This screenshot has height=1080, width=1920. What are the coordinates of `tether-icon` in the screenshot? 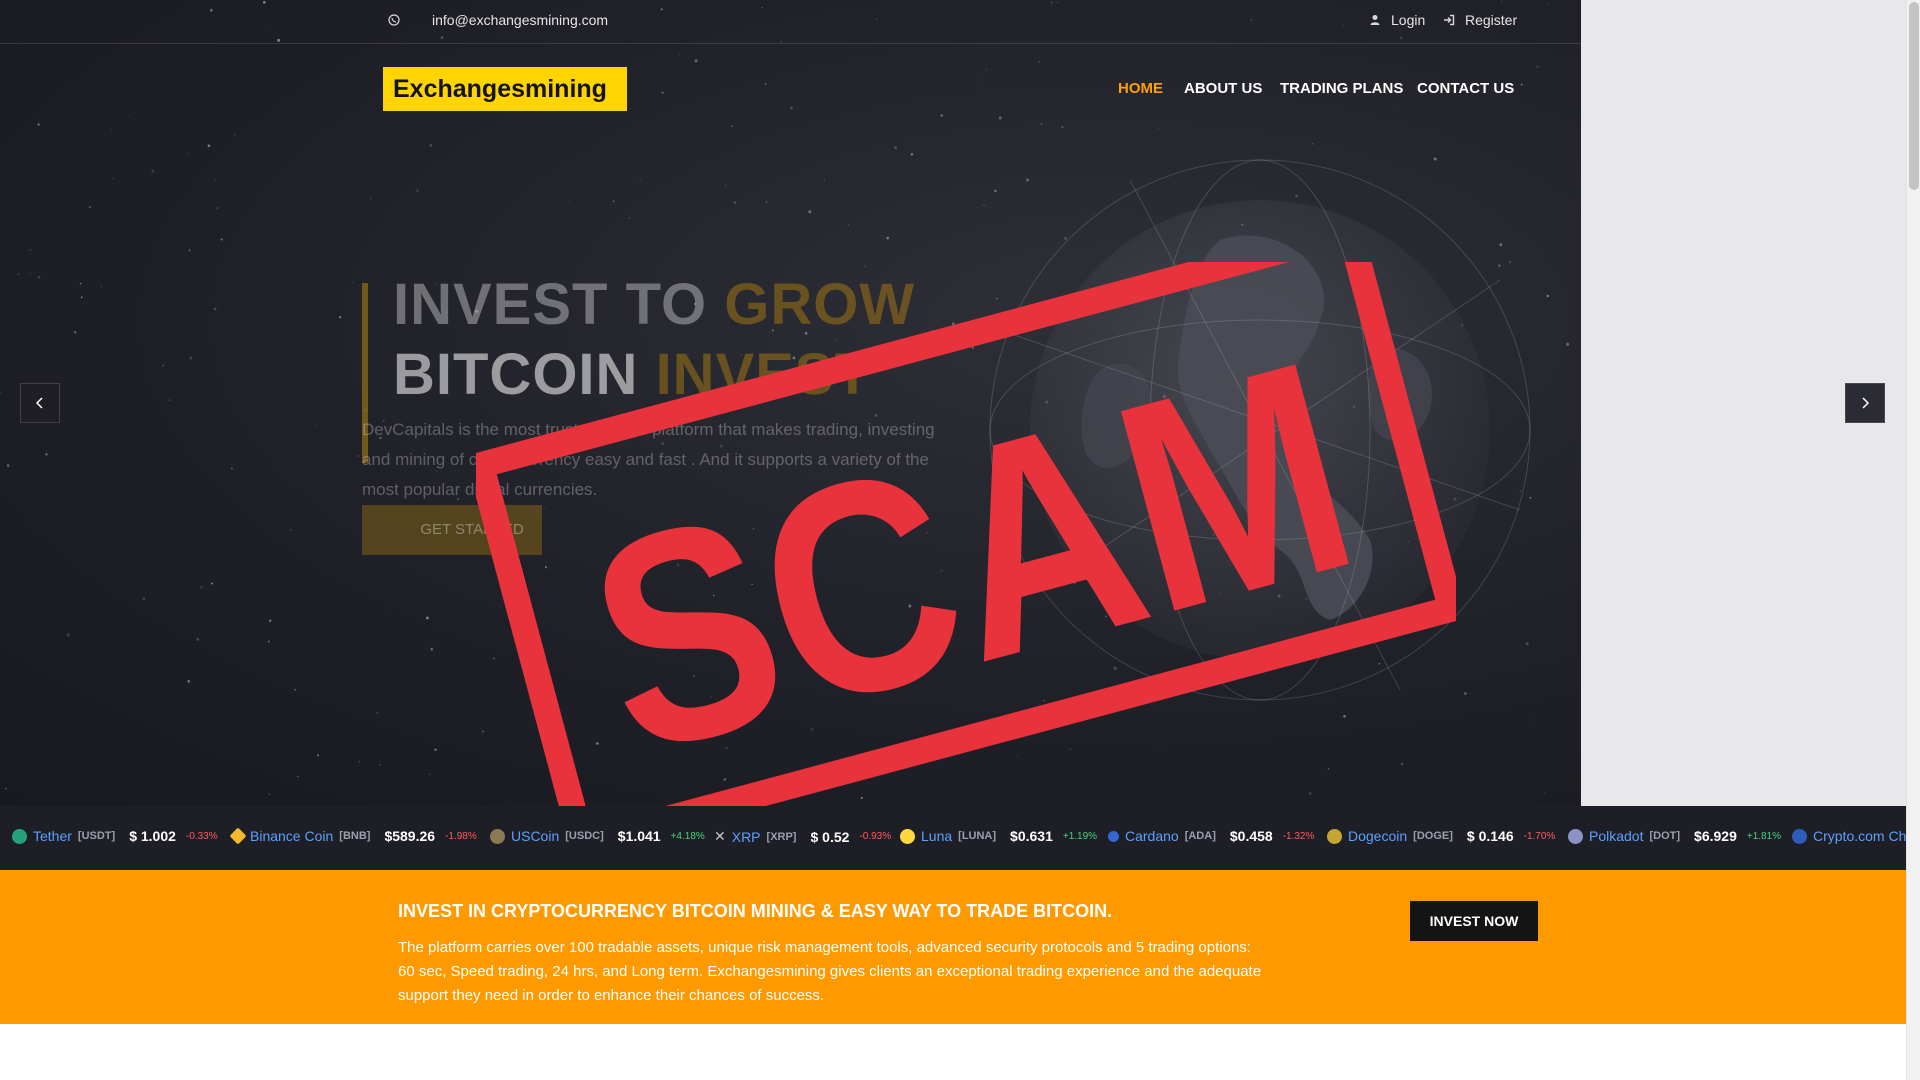 It's located at (19, 836).